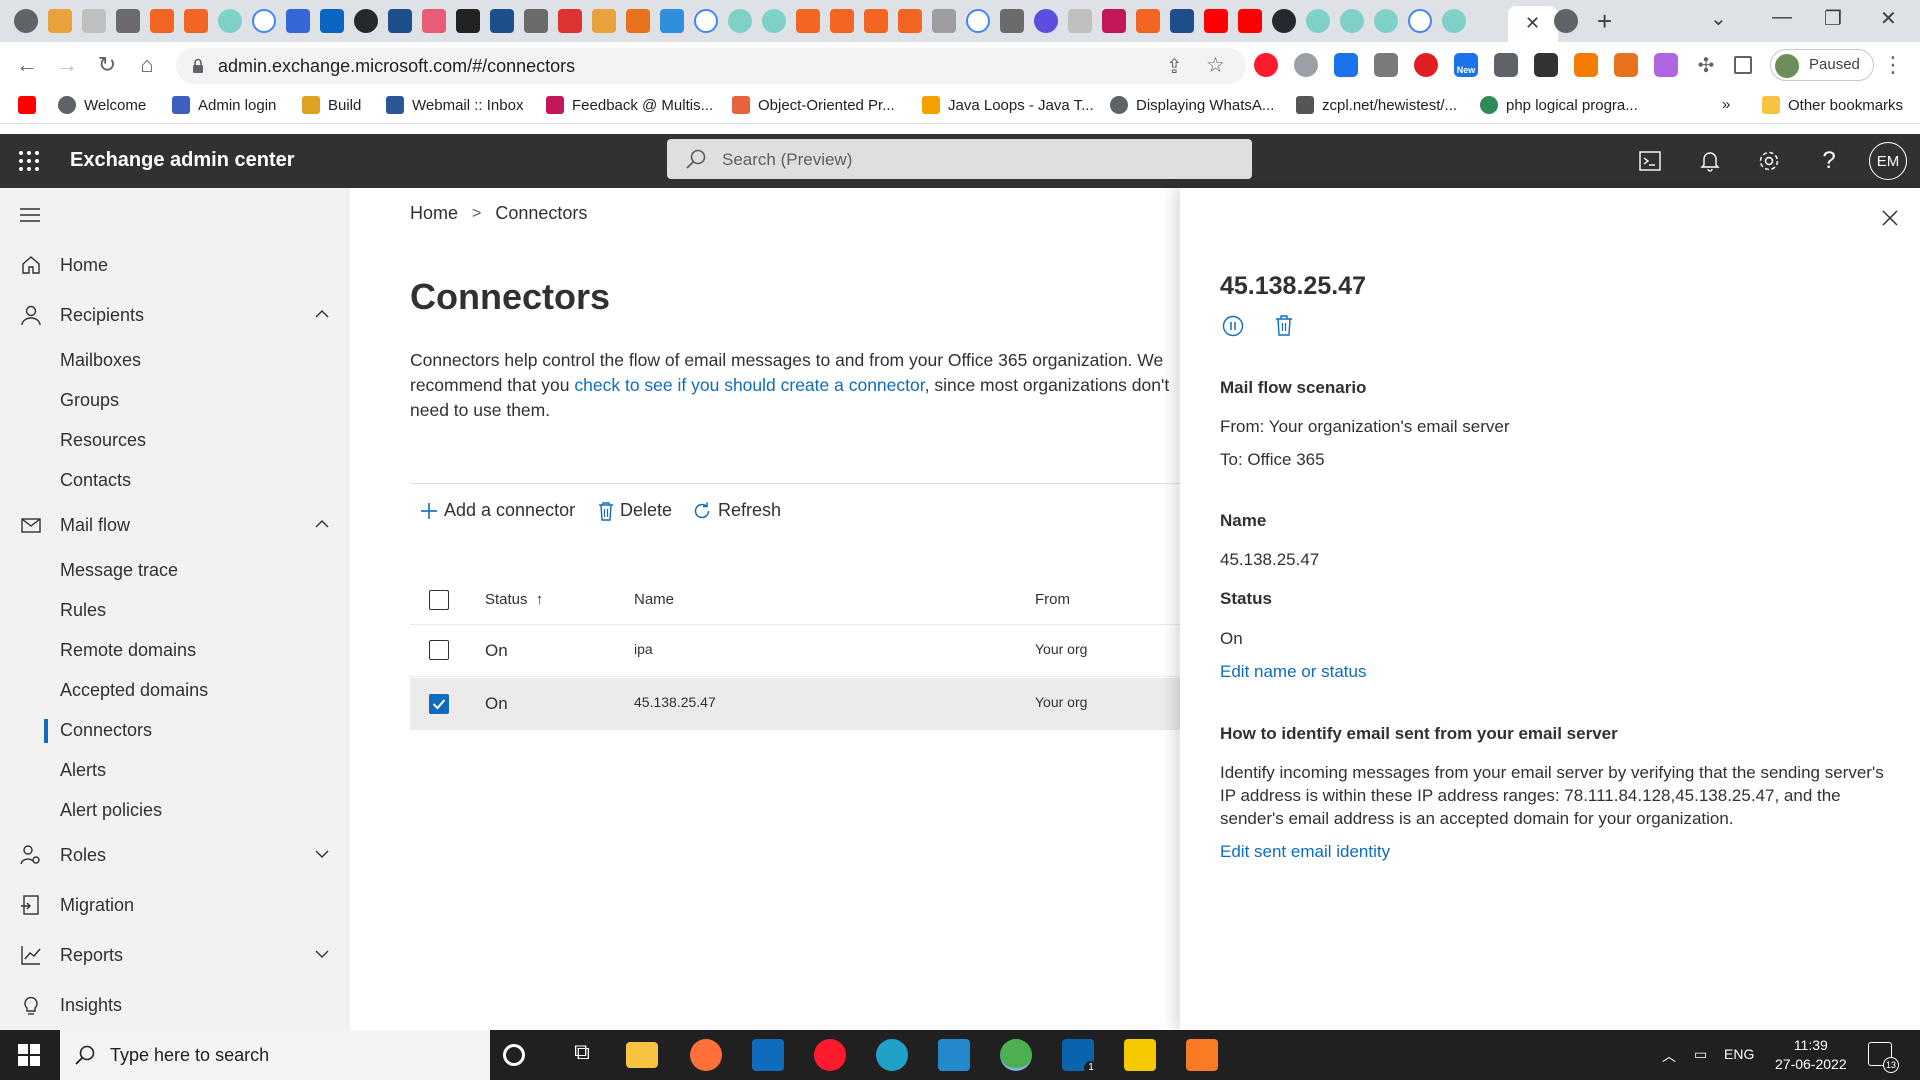 This screenshot has height=1080, width=1920. I want to click on nav-item-groups: Groups, so click(89, 400).